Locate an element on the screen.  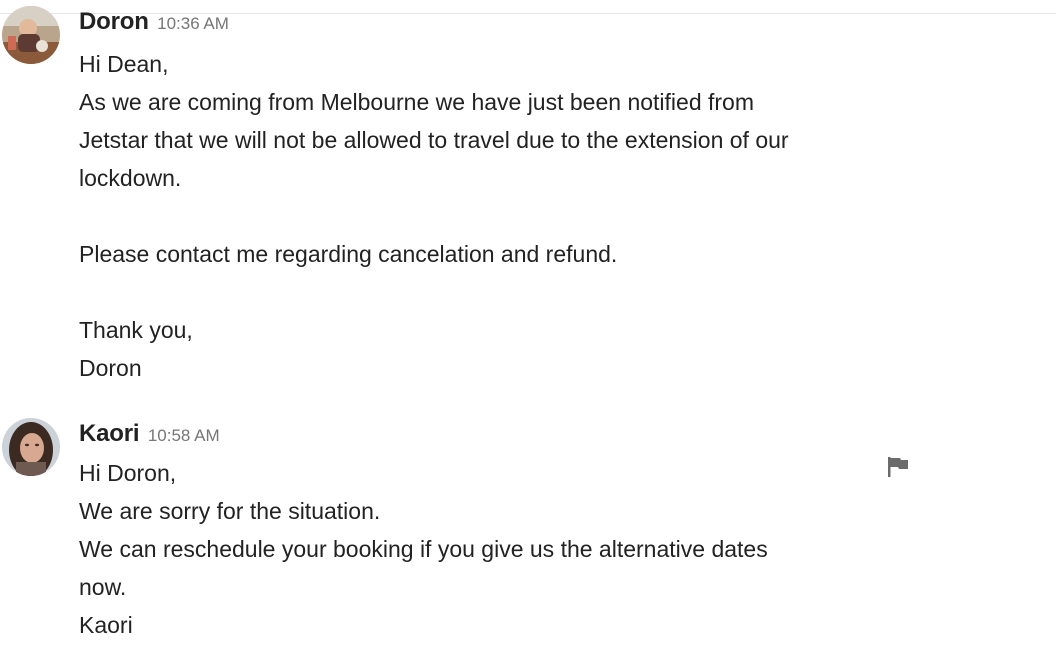
message-line: now. is located at coordinates (103, 587).